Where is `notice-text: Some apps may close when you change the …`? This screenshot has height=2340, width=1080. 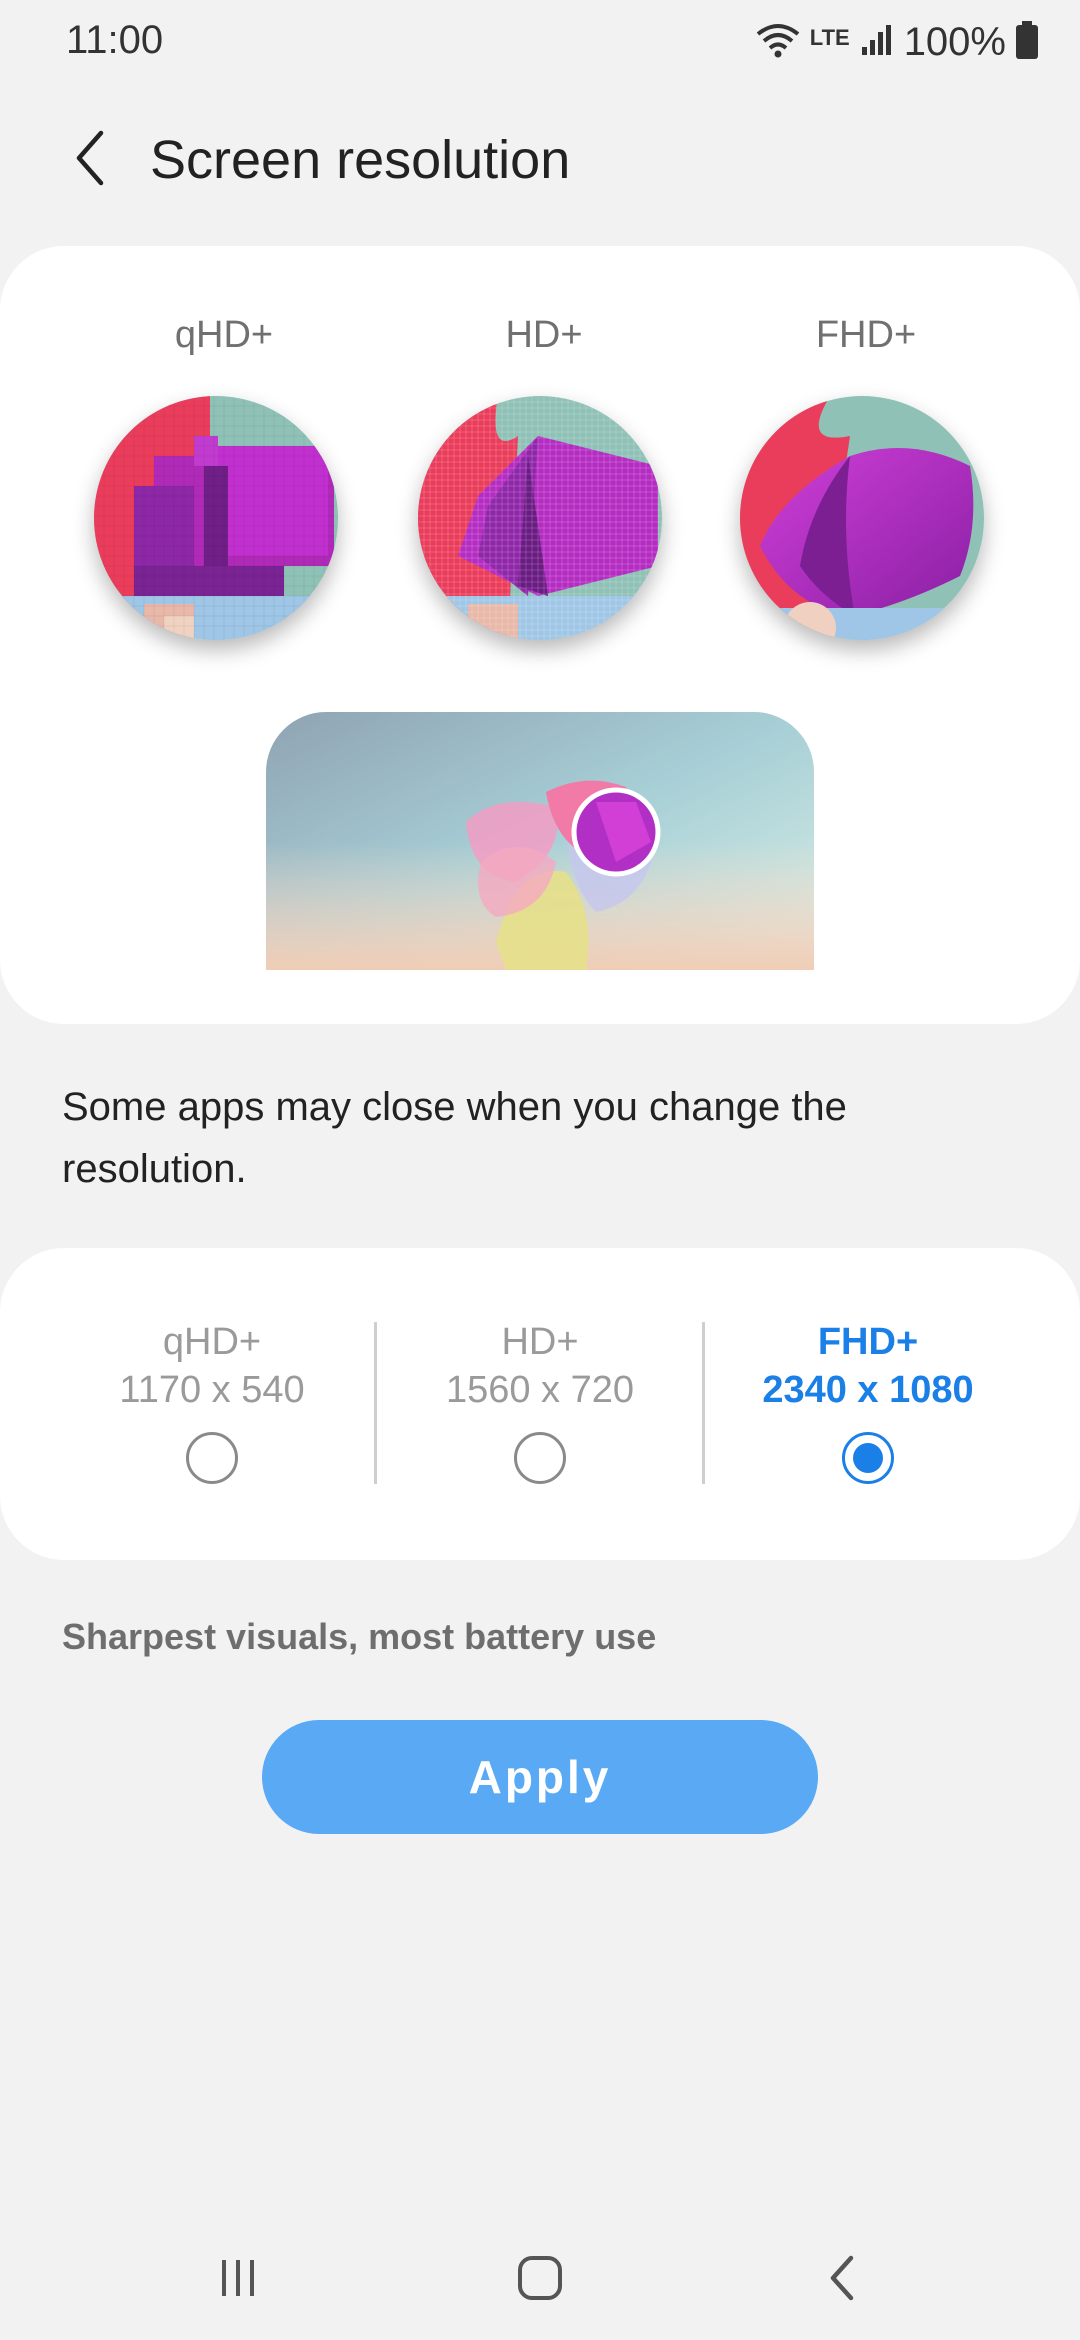 notice-text: Some apps may close when you change the … is located at coordinates (454, 1138).